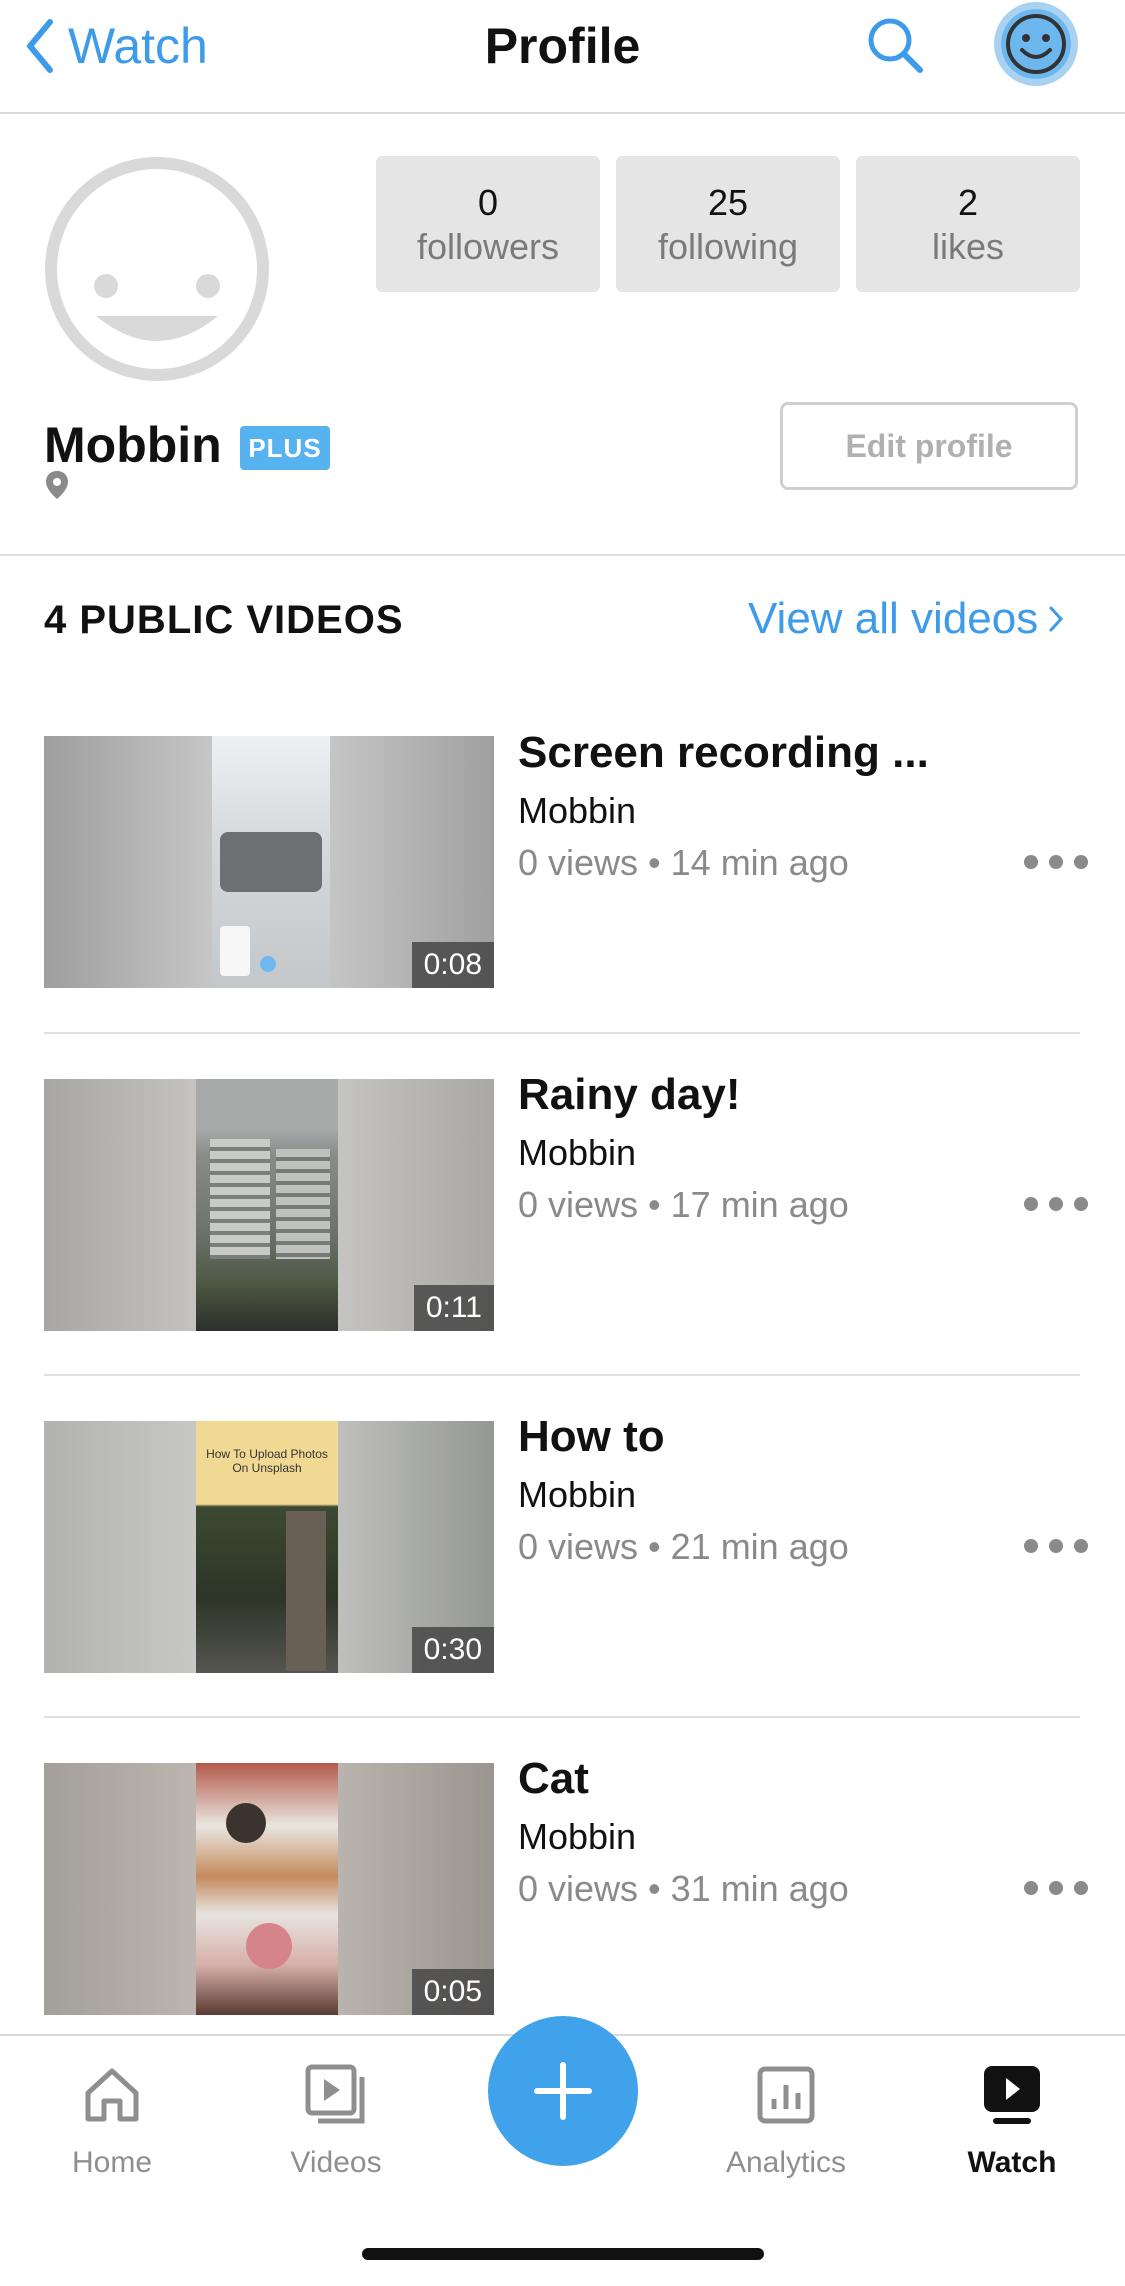 The image size is (1125, 2286). I want to click on followers-stat: 0 followers, so click(488, 224).